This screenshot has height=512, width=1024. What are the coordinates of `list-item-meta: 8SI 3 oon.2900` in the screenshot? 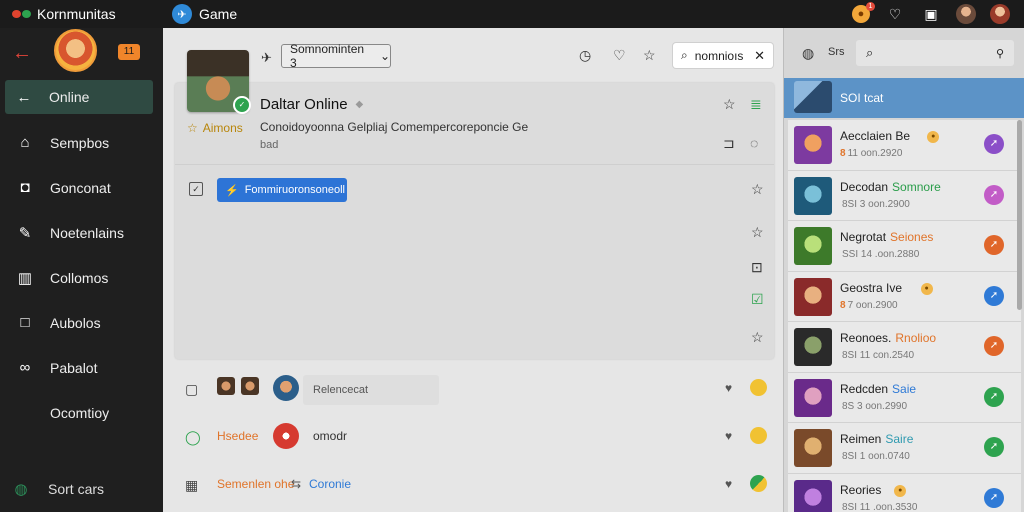 It's located at (875, 204).